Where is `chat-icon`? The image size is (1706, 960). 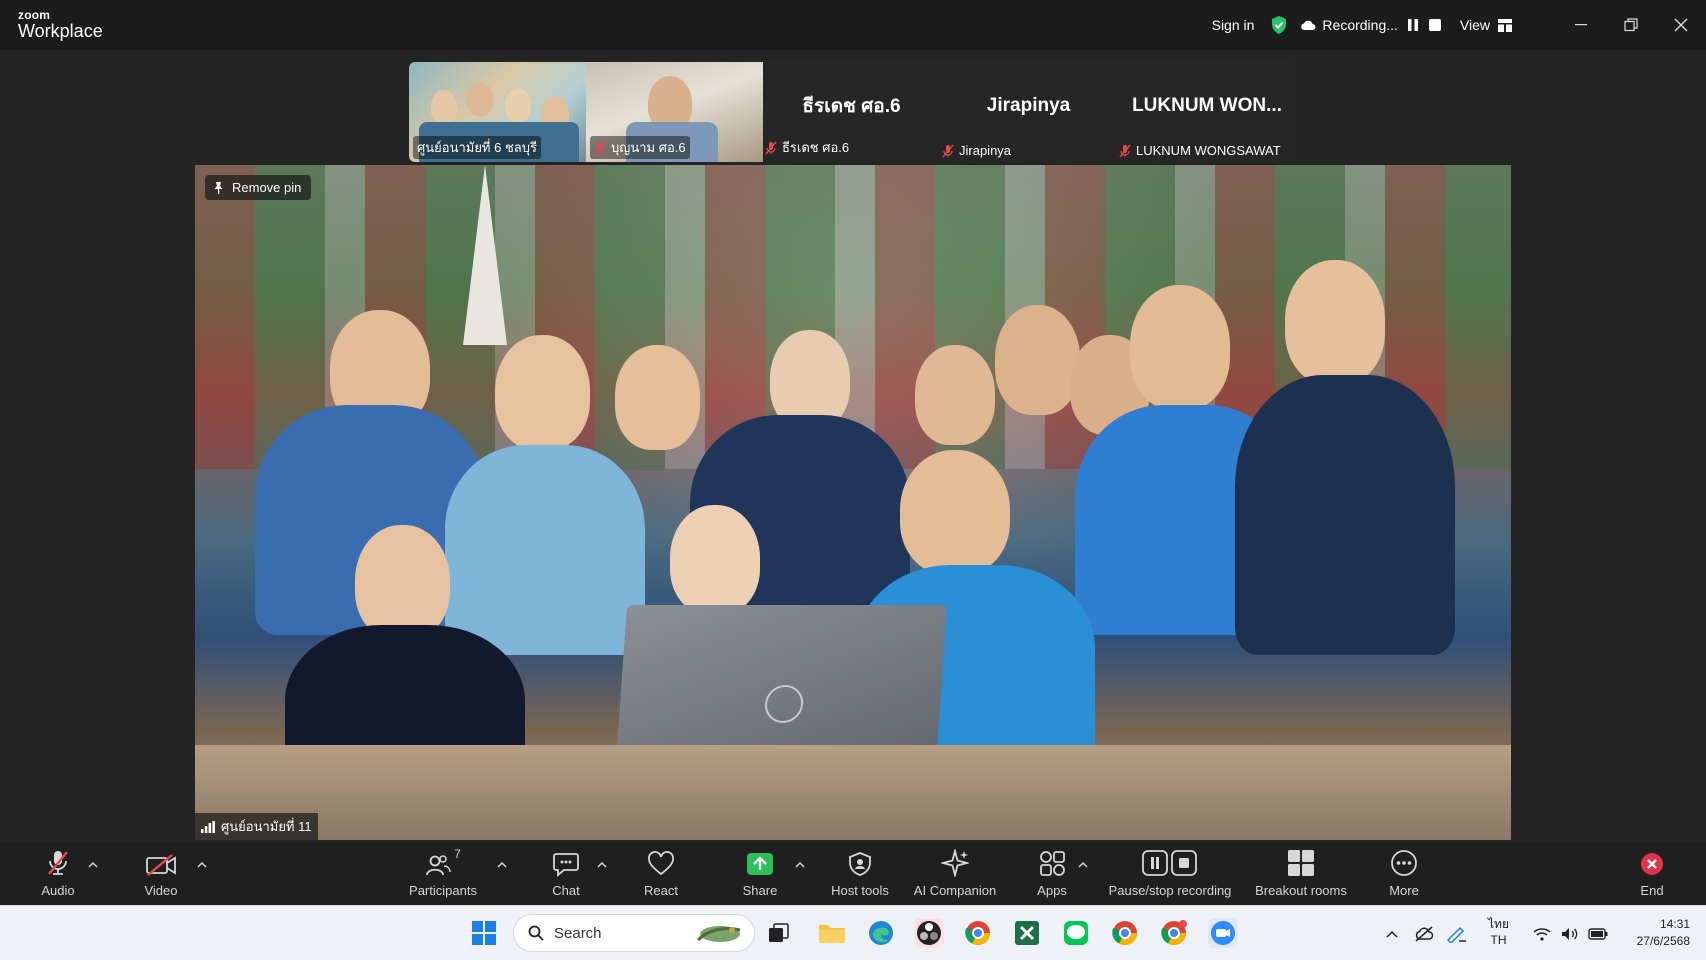 chat-icon is located at coordinates (566, 865).